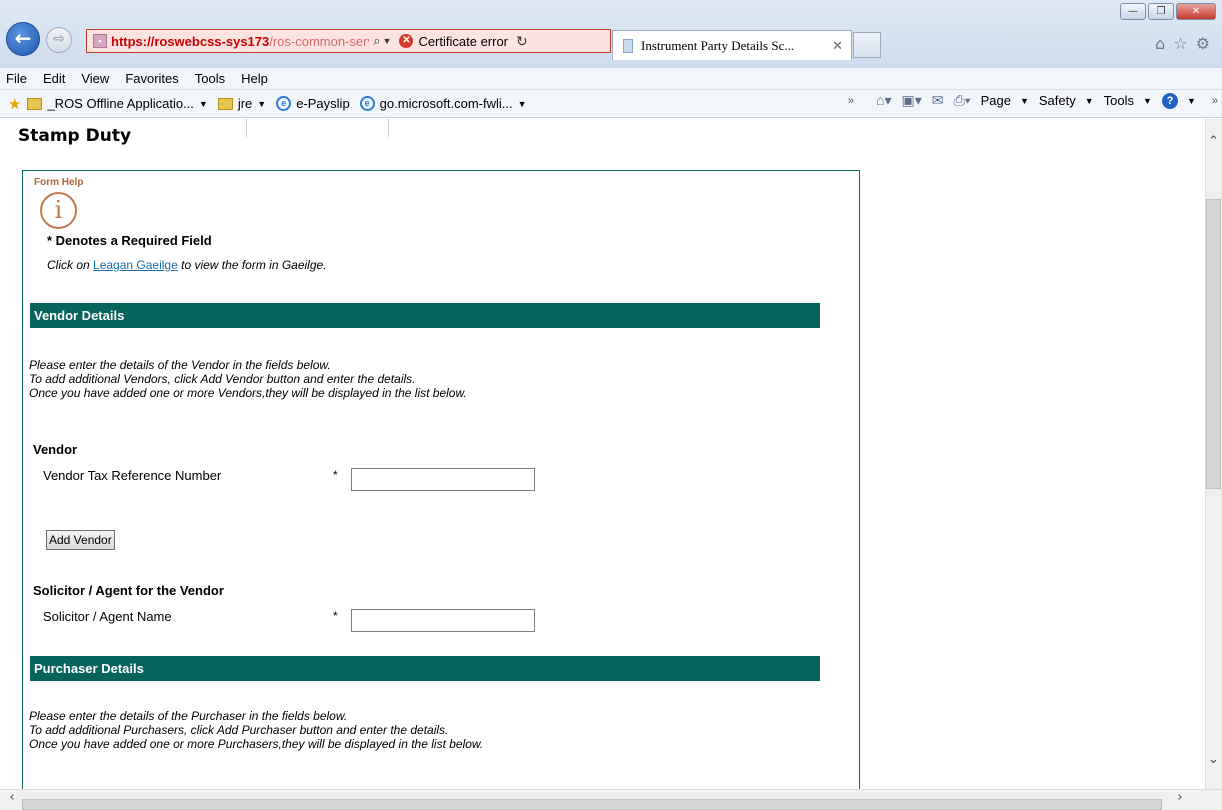  I want to click on vendor-subheading: Vendor, so click(55, 449).